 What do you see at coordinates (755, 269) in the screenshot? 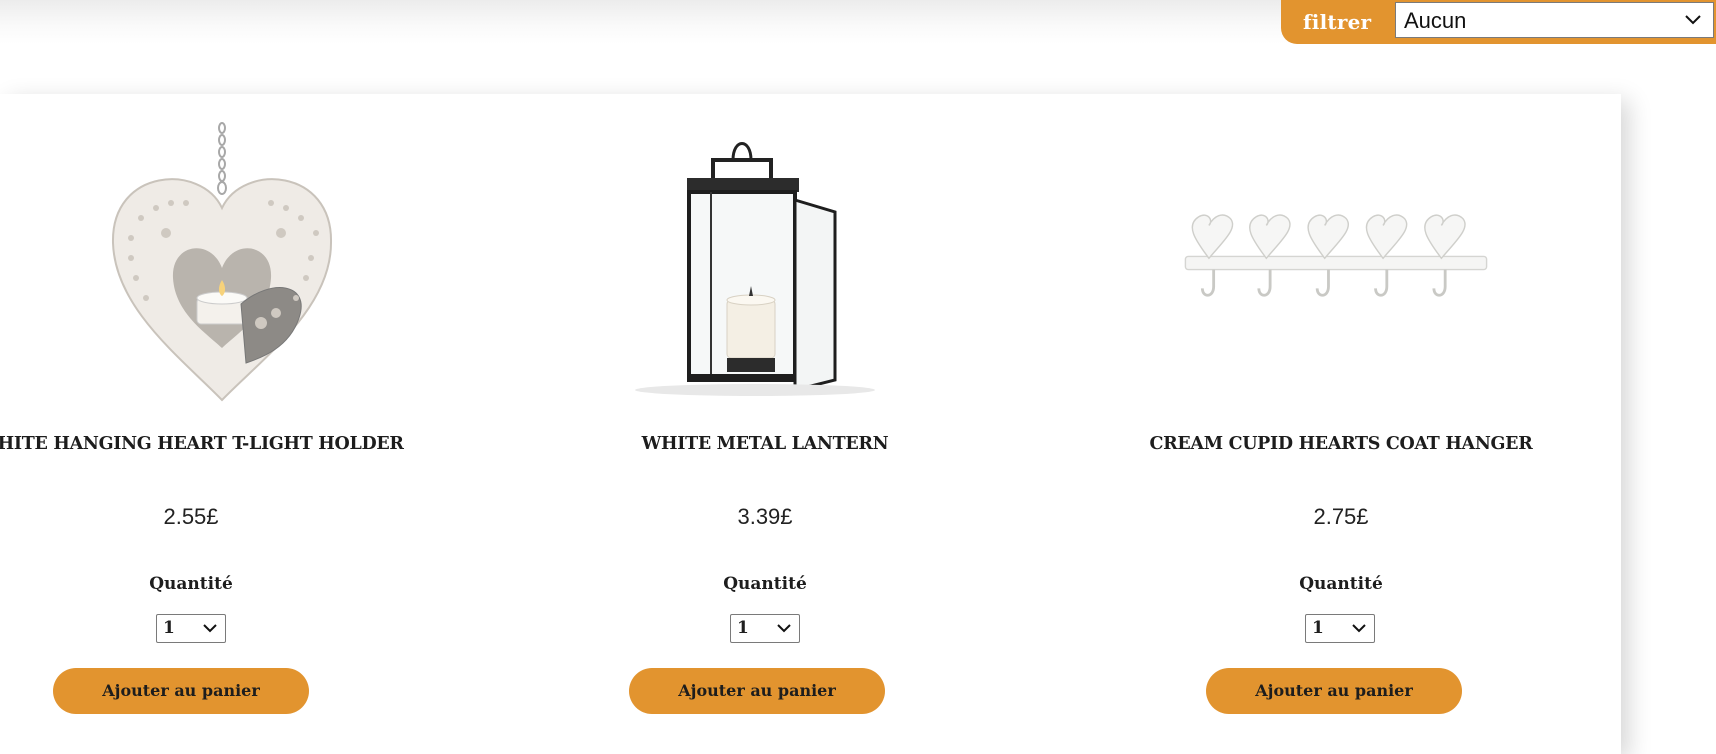
I see `metal-lantern-image` at bounding box center [755, 269].